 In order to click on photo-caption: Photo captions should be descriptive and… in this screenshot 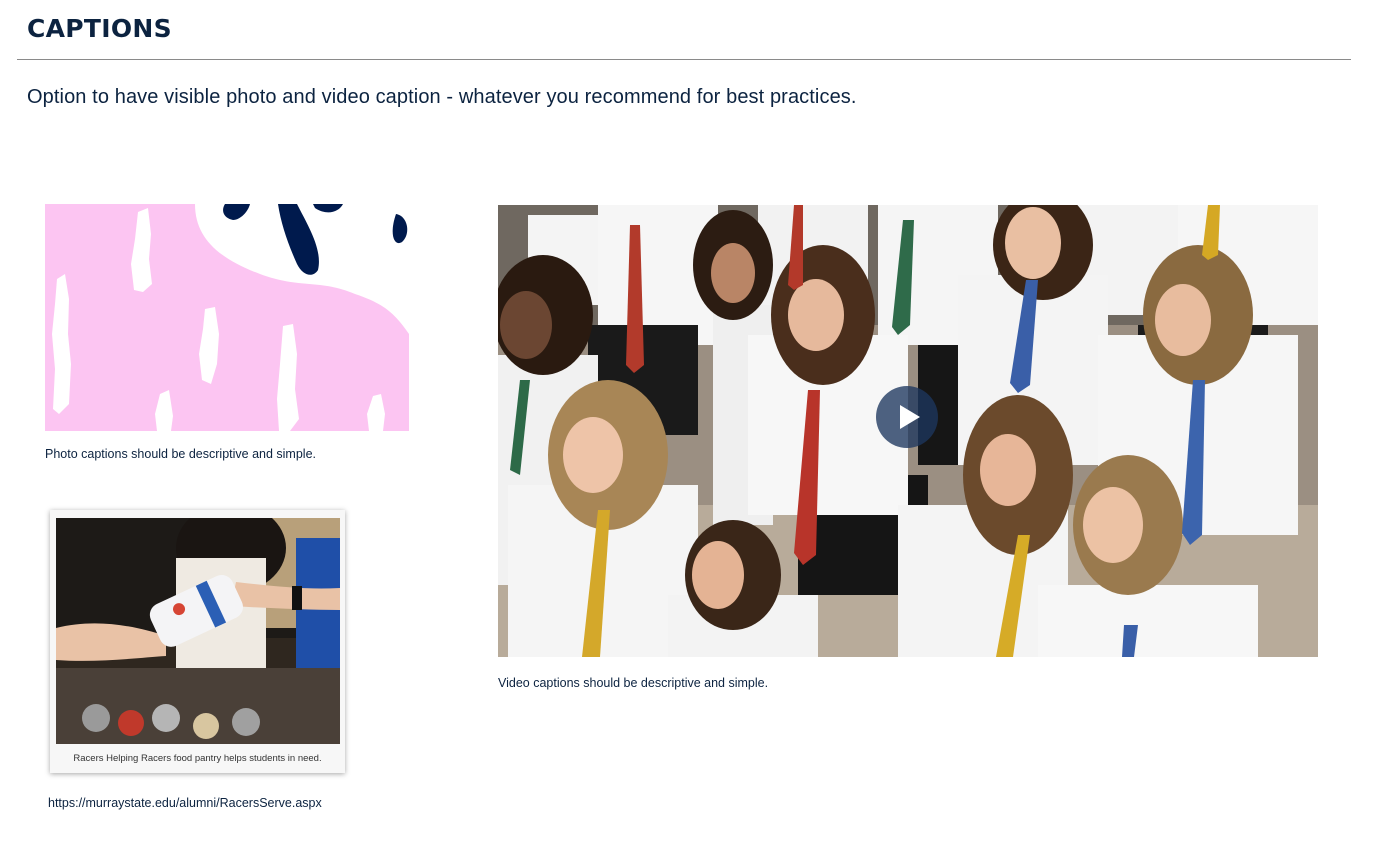, I will do `click(180, 454)`.